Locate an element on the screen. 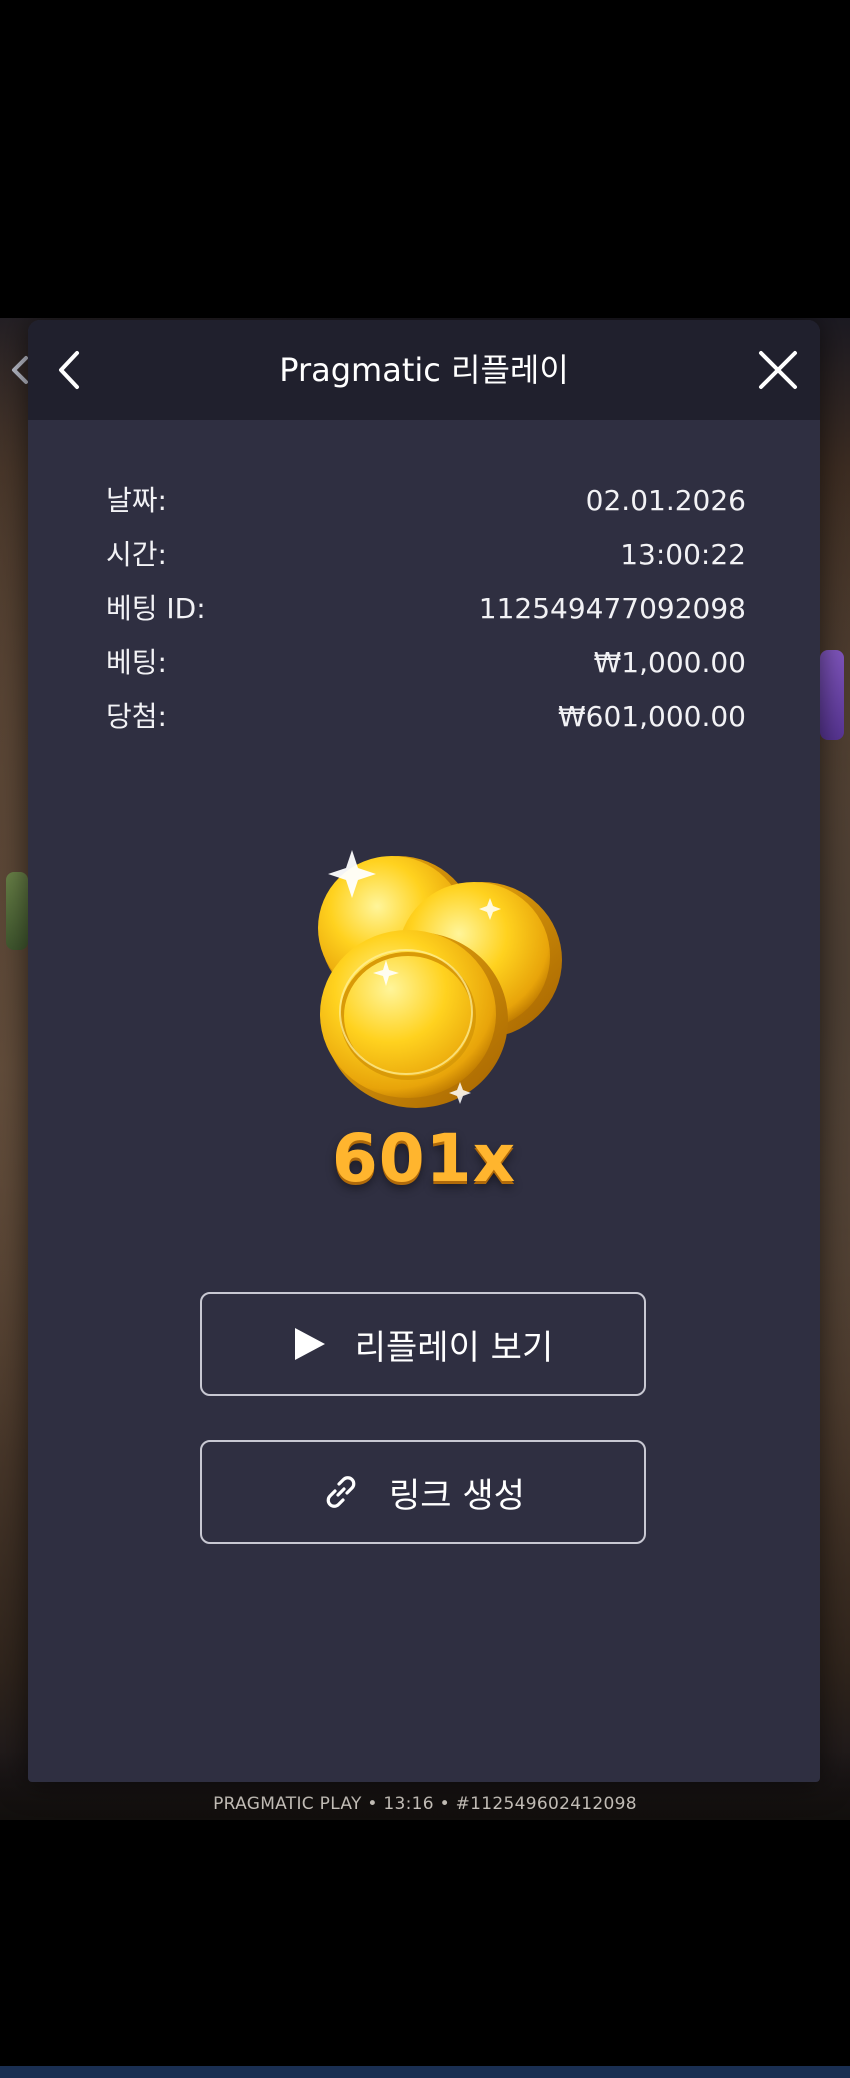  info-row-date: 날짜: 02.01.2026 is located at coordinates (426, 509).